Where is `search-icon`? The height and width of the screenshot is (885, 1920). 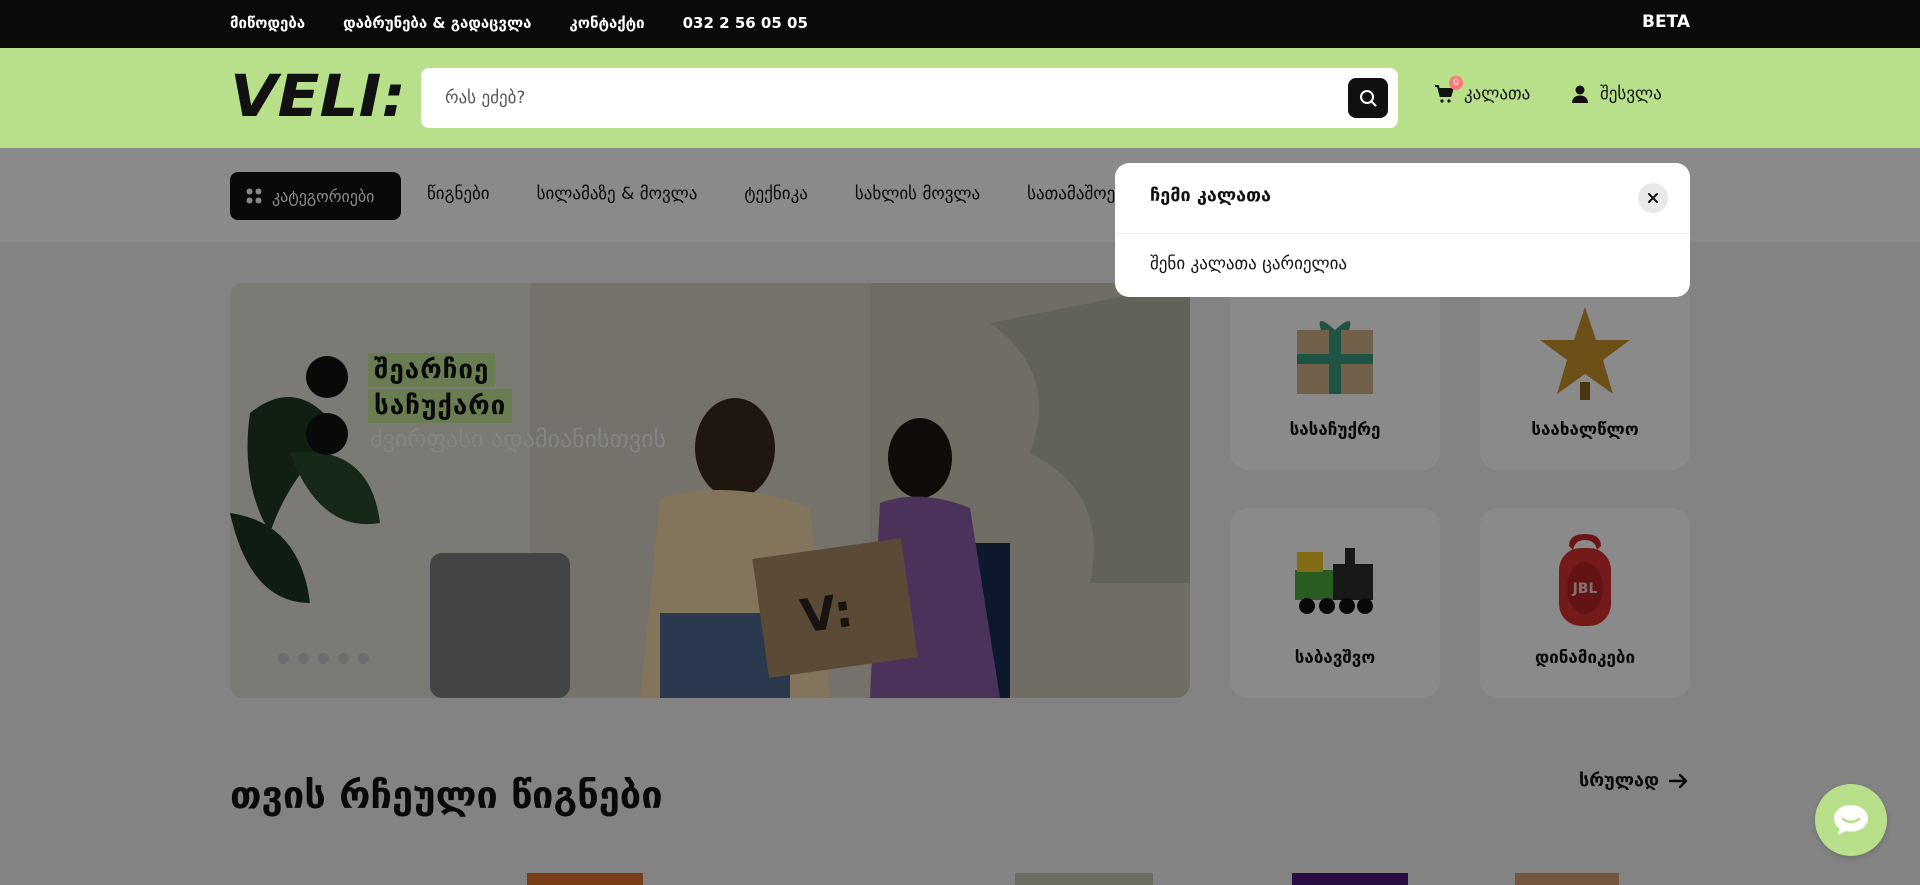 search-icon is located at coordinates (1368, 98).